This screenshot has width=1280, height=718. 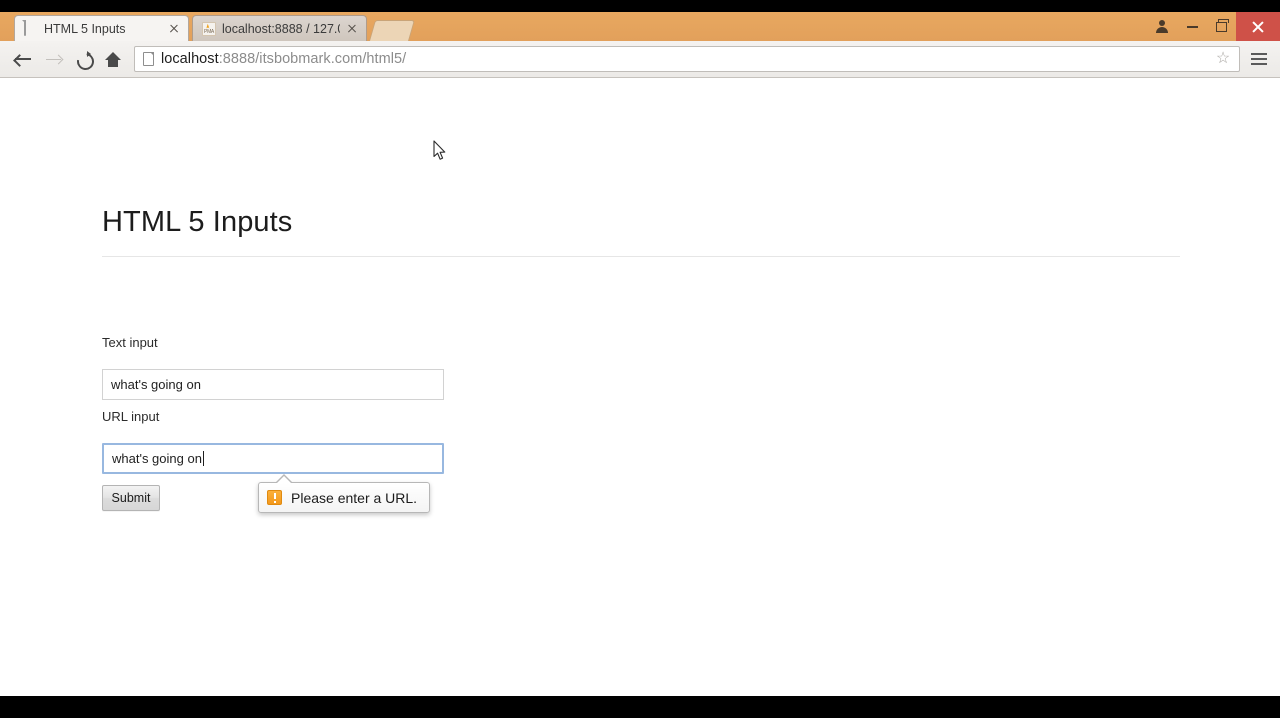 I want to click on bubble-tail, so click(x=284, y=479).